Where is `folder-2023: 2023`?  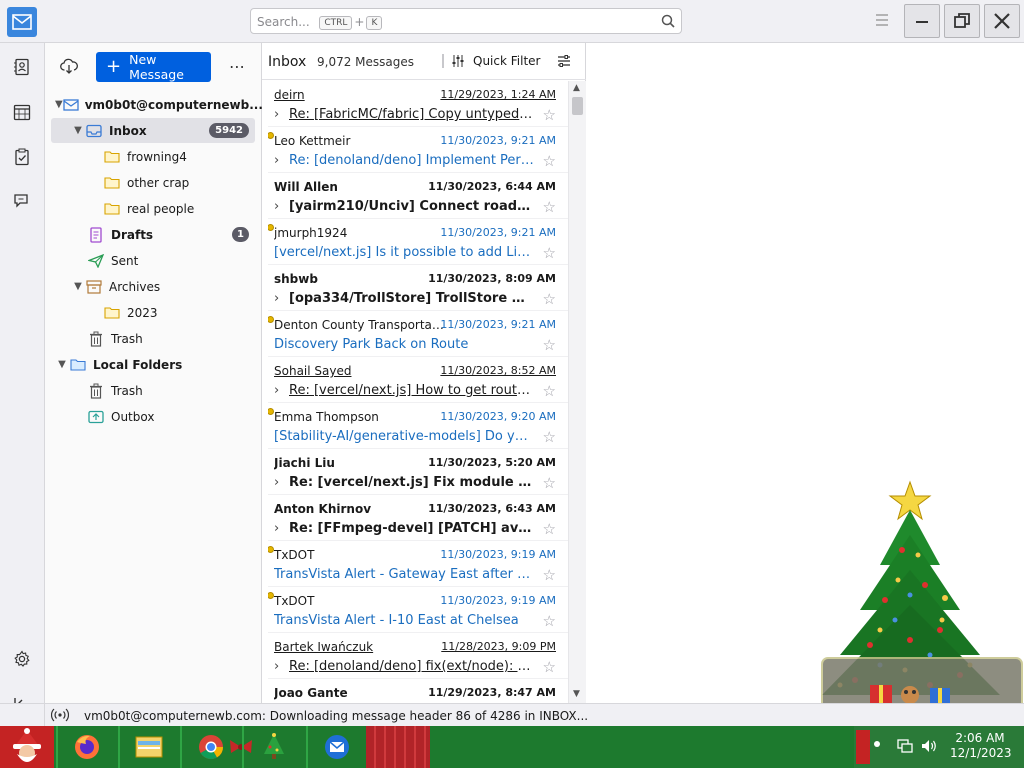
folder-2023: 2023 is located at coordinates (130, 312).